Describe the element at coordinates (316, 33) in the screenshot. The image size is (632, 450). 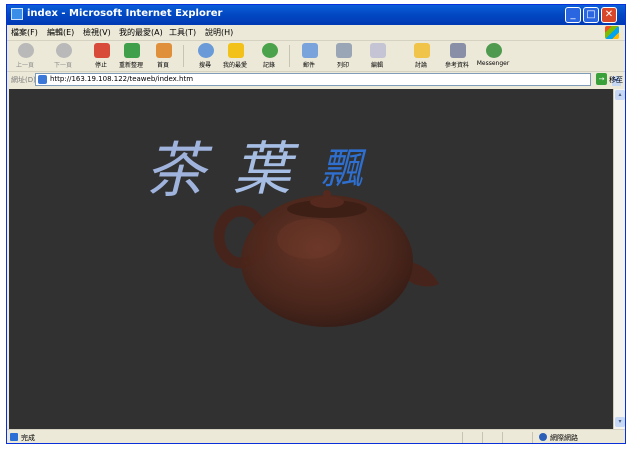
I see `menu-bar: 檔案(F) 編輯(E) 檢視(V) 我的最愛(A) 工具(T) 說明(H)` at that location.